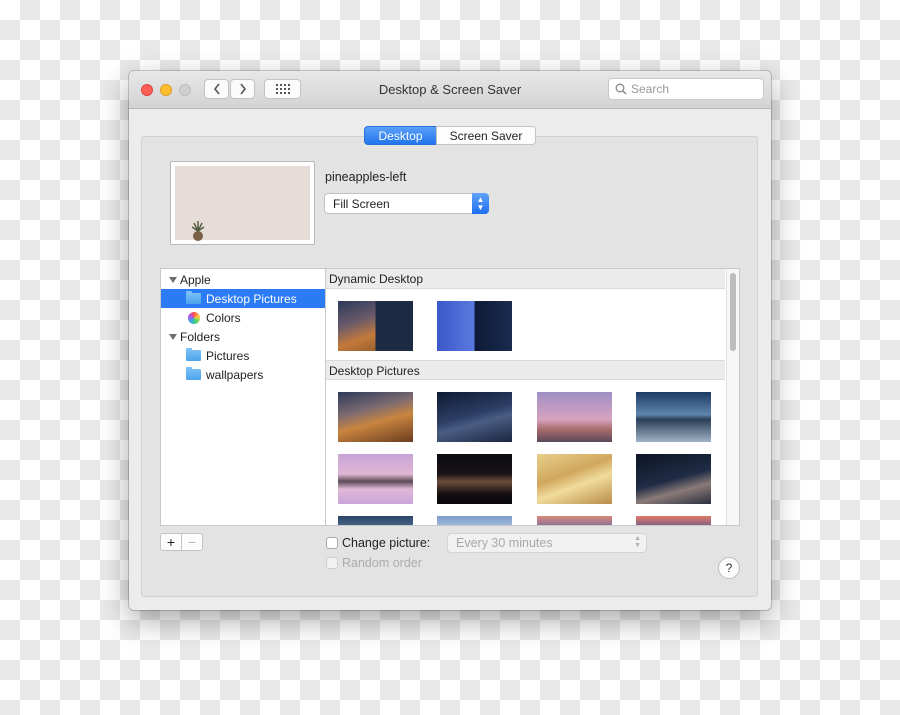 Image resolution: width=900 pixels, height=715 pixels. I want to click on change-picture-label: Change picture:, so click(386, 543).